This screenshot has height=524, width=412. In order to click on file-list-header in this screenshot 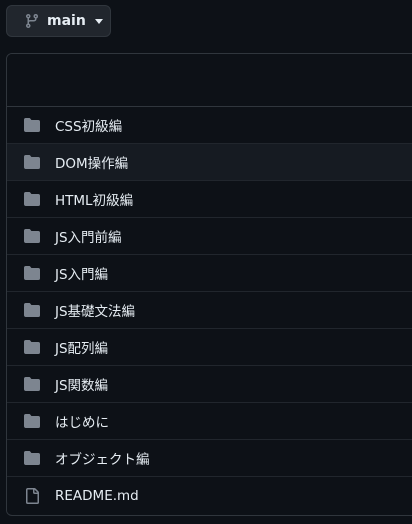, I will do `click(209, 80)`.